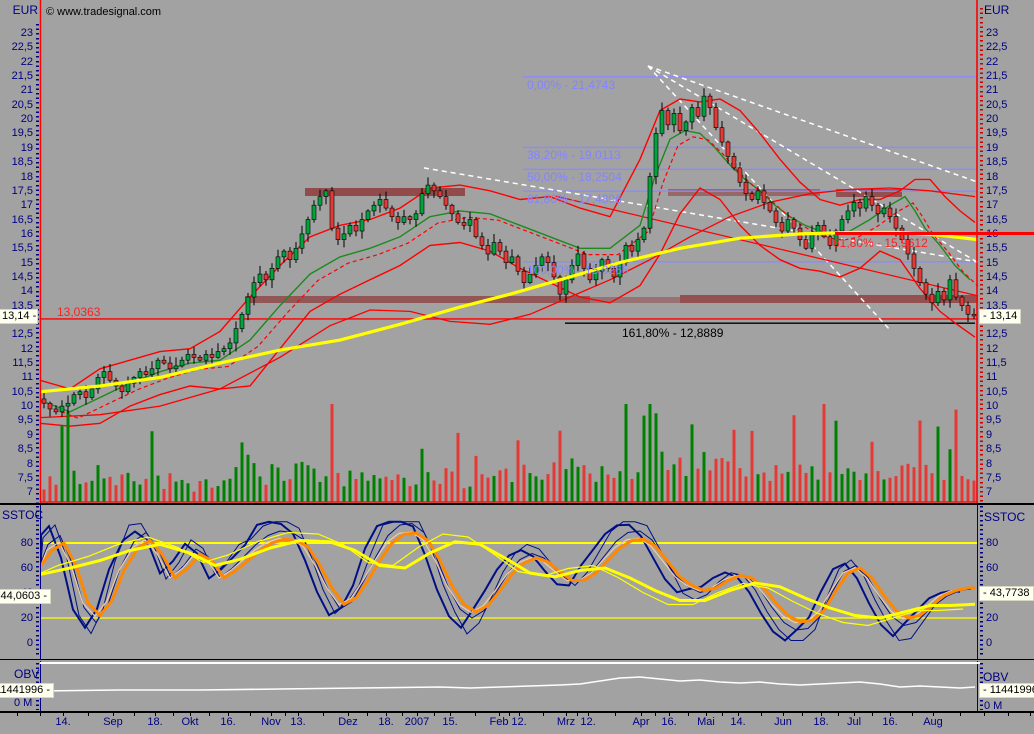 The width and height of the screenshot is (1034, 734). I want to click on price-tick-label: 19,5, so click(997, 133).